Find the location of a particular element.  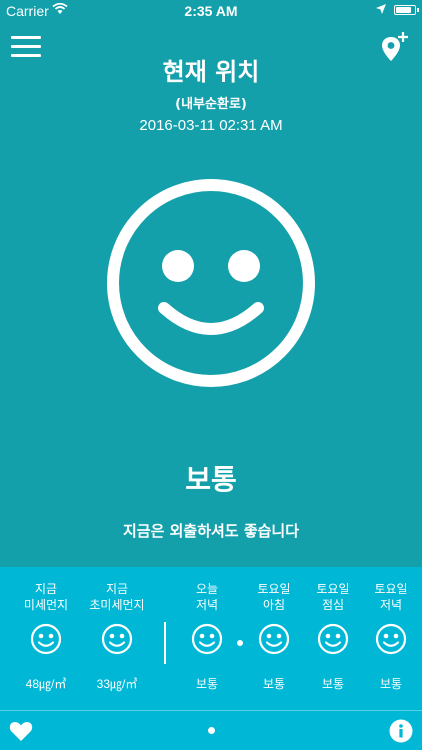

advice-text: 지금은 외출하셔도 좋습니다 is located at coordinates (211, 531).